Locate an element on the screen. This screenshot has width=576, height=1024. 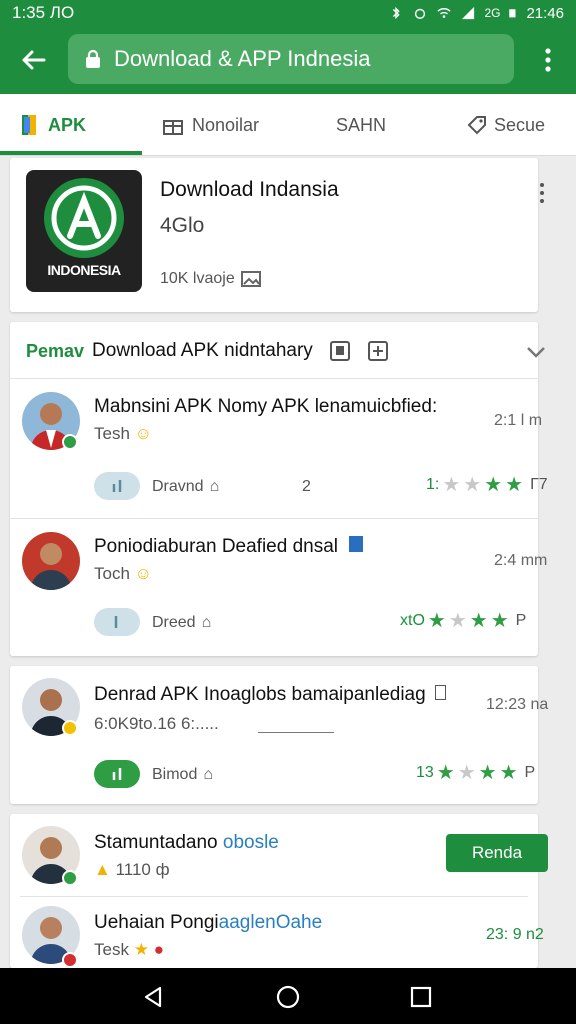
section-title: Download APK nidntahary is located at coordinates (202, 350).